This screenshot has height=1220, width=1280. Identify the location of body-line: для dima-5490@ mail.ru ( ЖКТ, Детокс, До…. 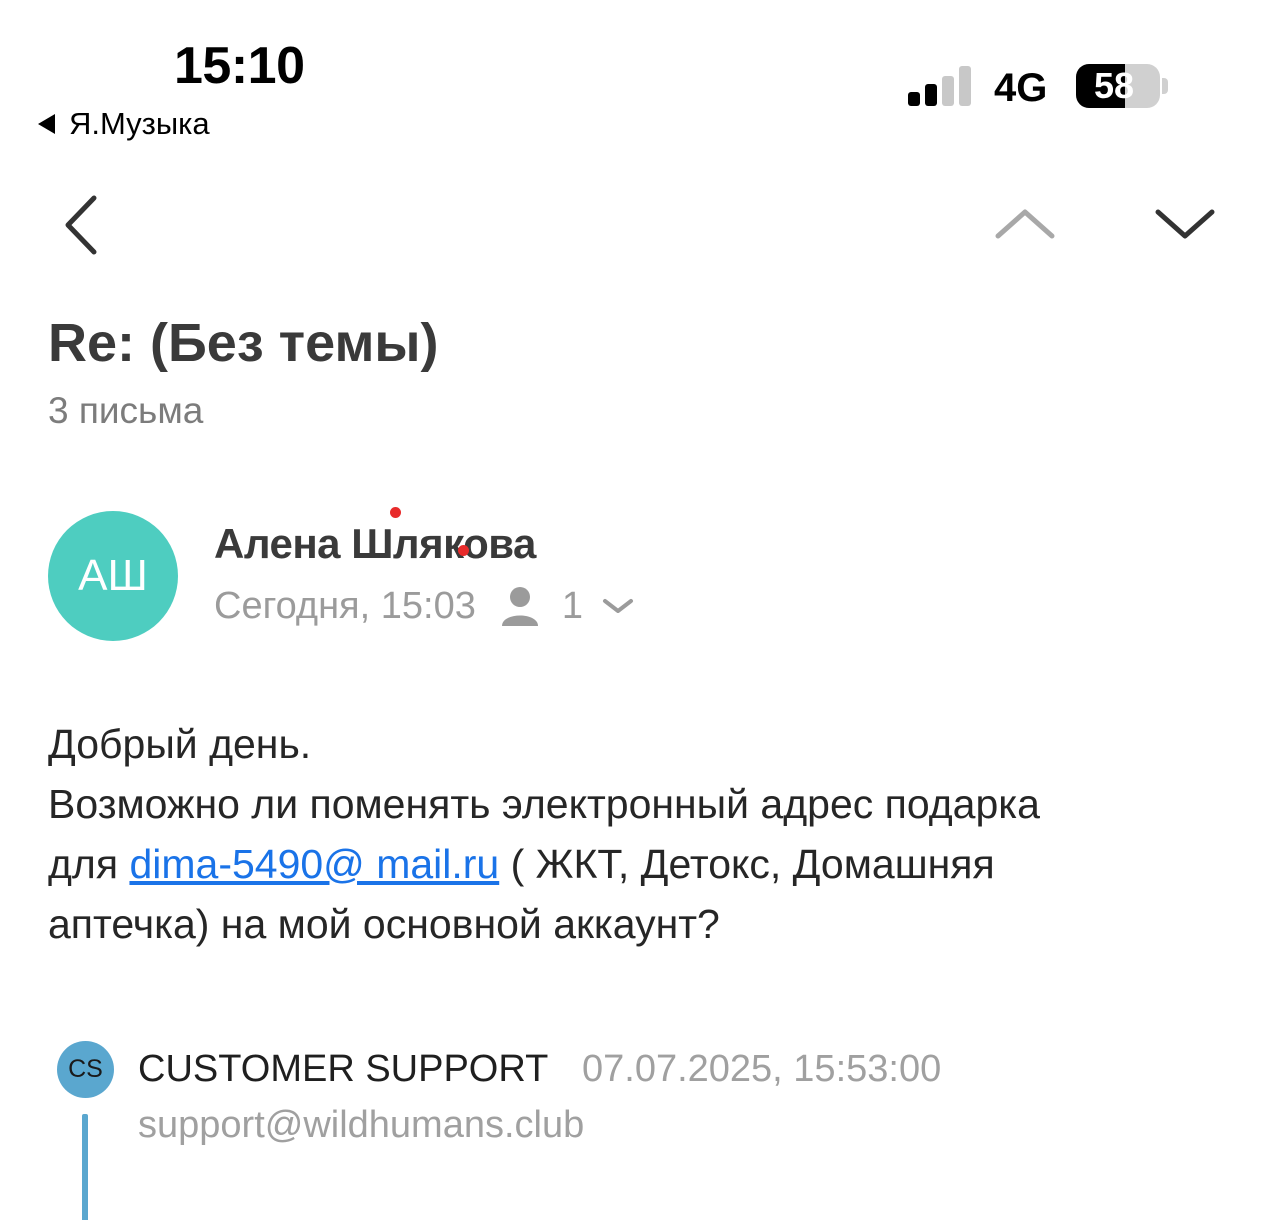
(648, 864).